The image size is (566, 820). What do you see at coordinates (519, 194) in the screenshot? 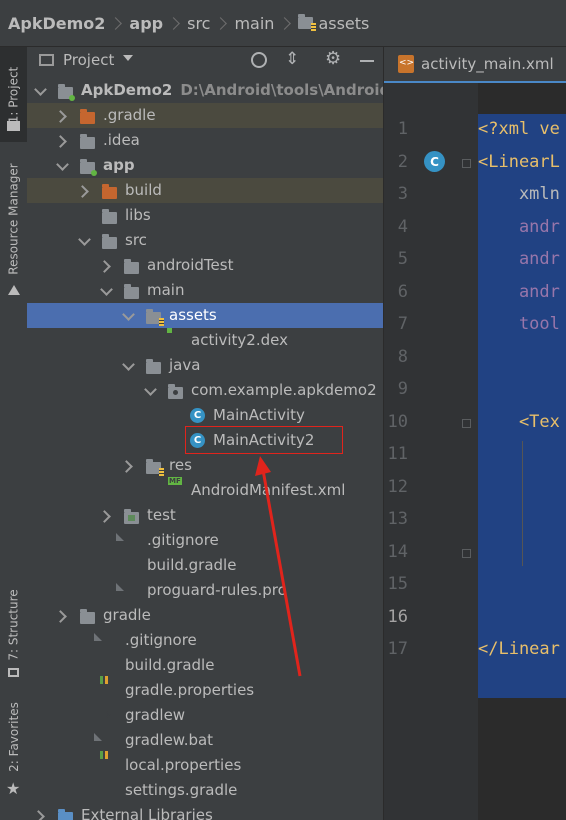
I see `code-line: xmln` at bounding box center [519, 194].